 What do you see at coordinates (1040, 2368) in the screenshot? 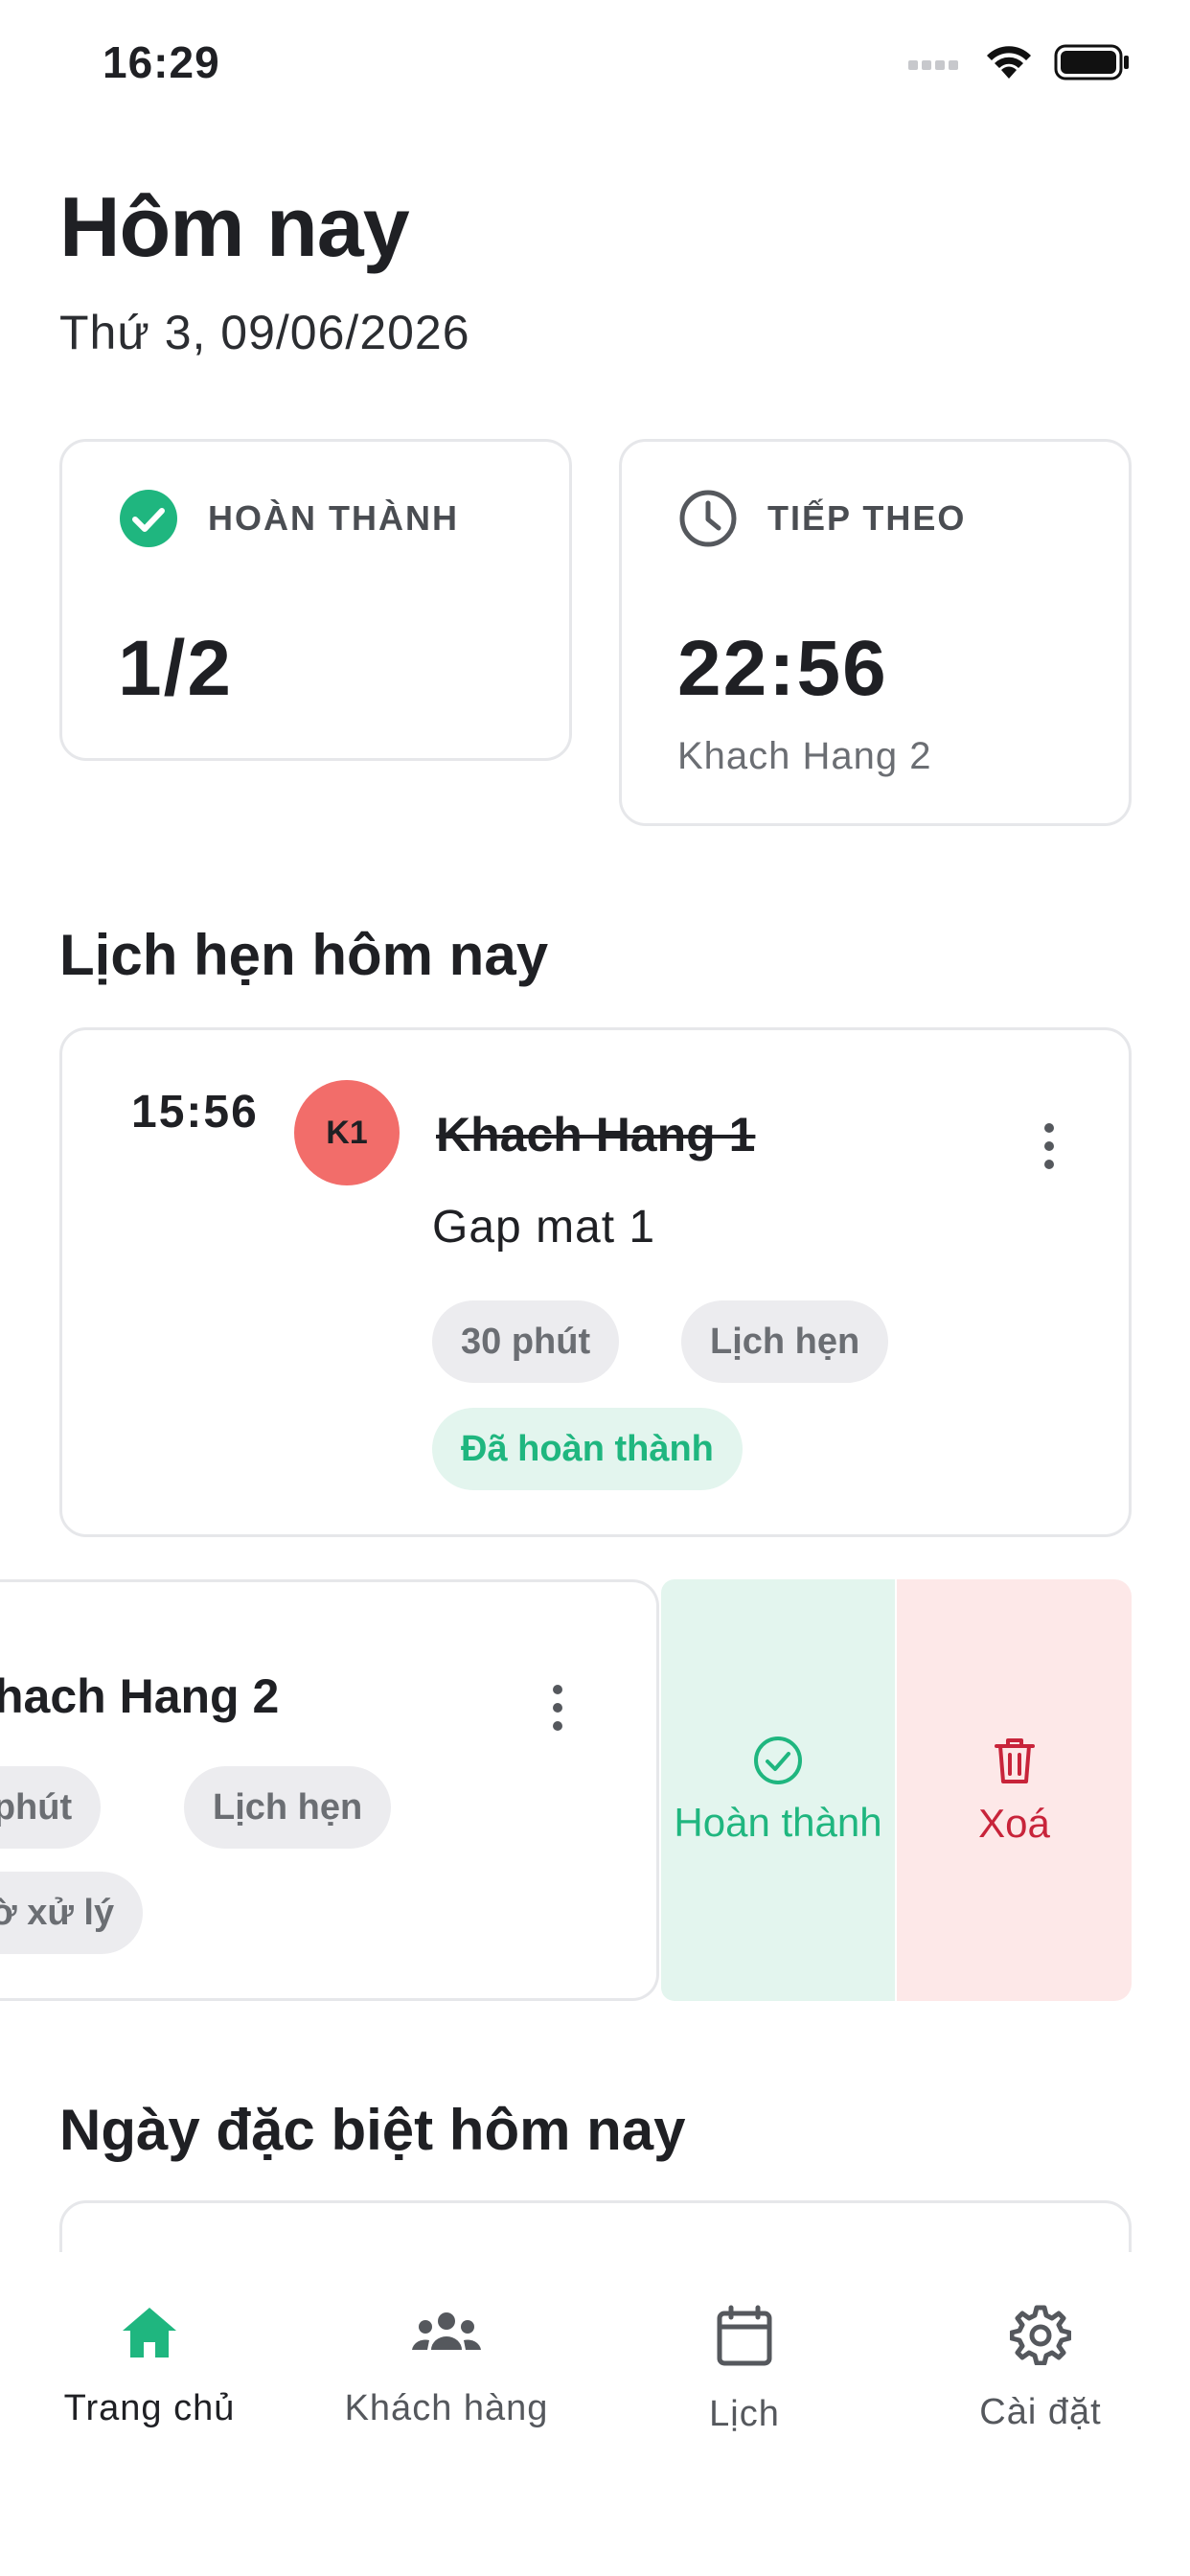
I see `tab-settings: Cài đặt` at bounding box center [1040, 2368].